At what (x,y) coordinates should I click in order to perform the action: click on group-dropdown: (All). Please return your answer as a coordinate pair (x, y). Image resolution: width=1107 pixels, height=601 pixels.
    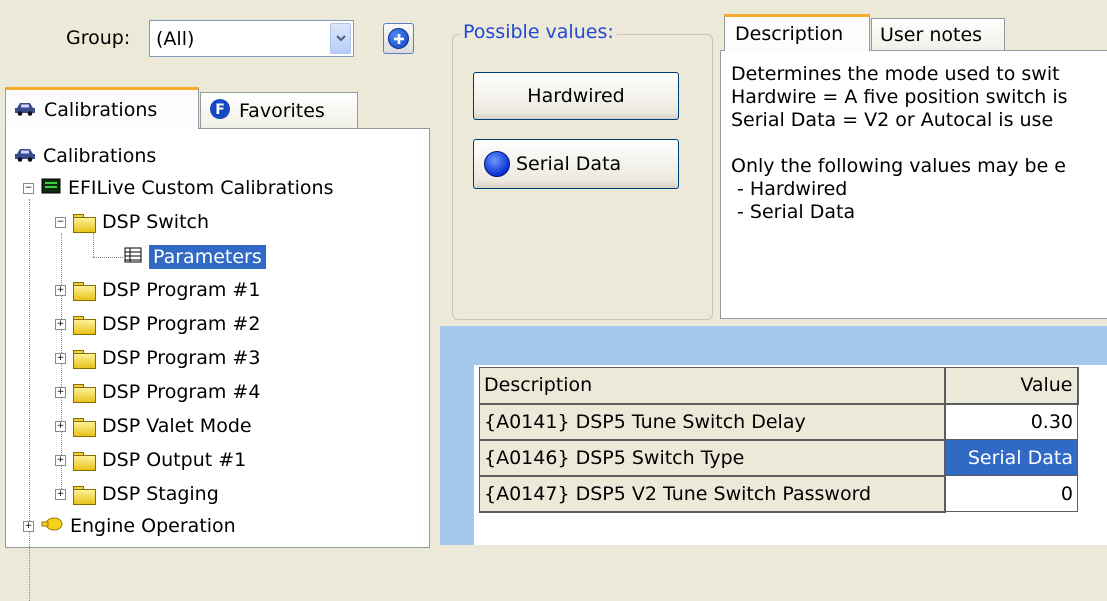
    Looking at the image, I should click on (251, 38).